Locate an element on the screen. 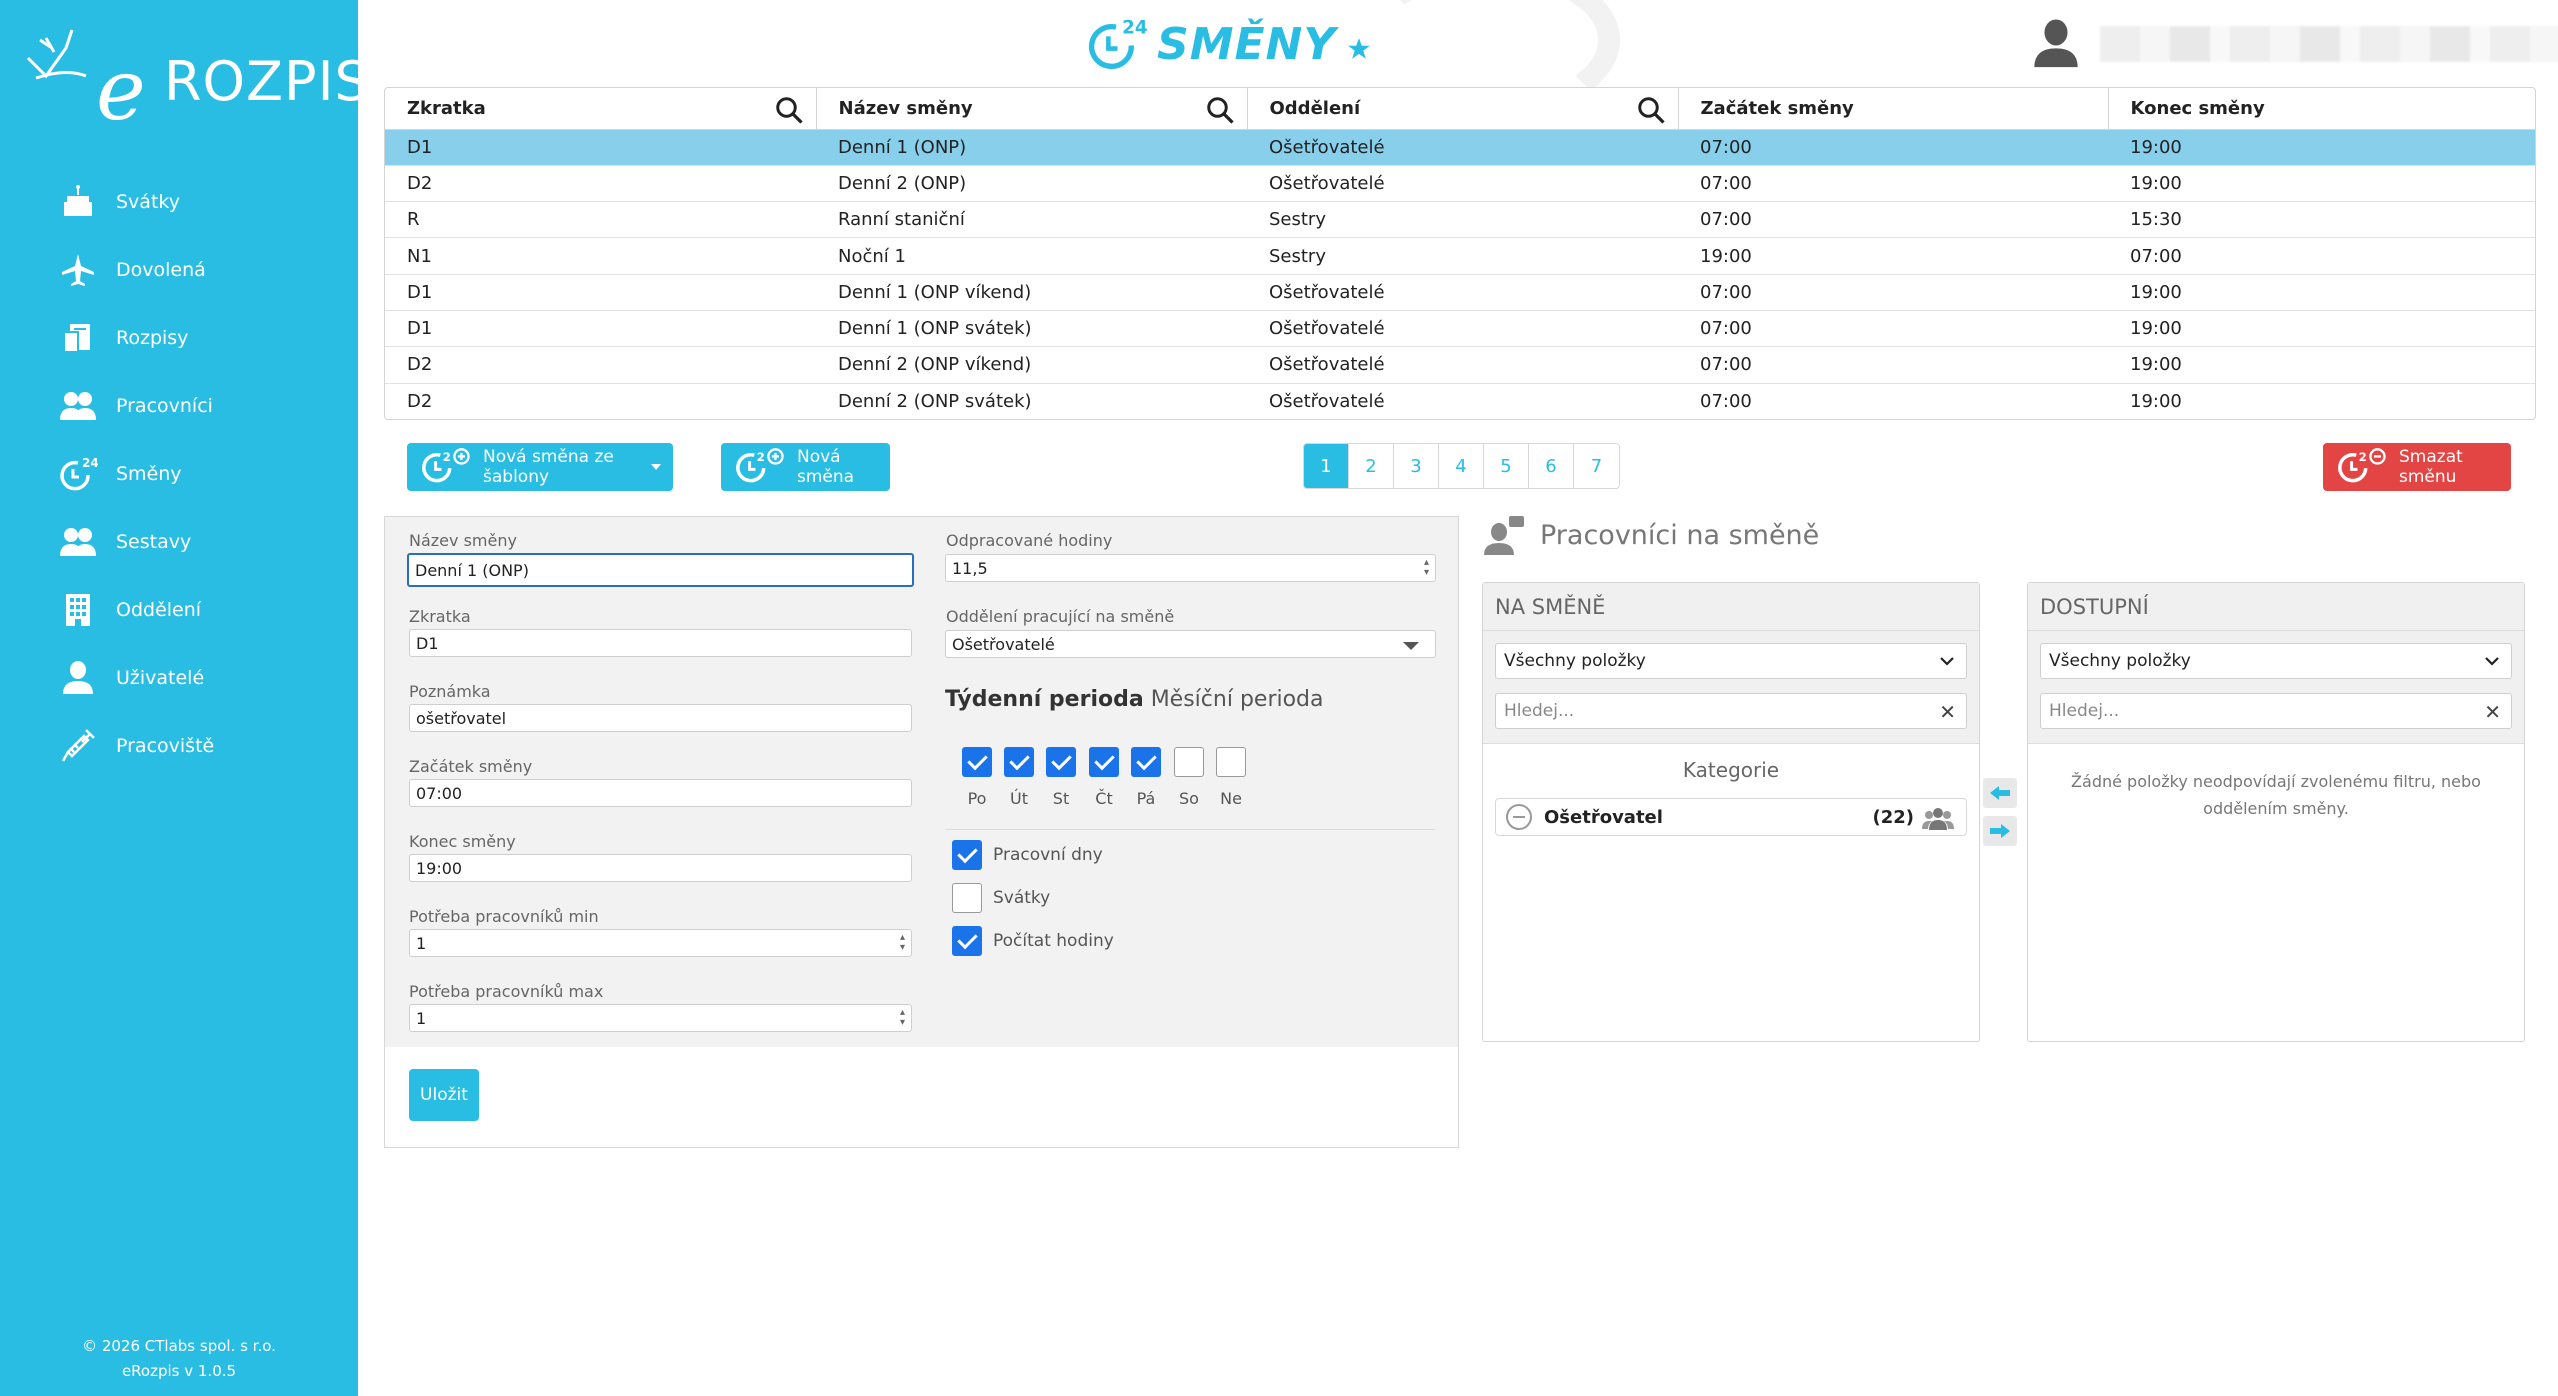  footer-copyright: © 2026 CTlabs spol. s r.o. is located at coordinates (179, 1346).